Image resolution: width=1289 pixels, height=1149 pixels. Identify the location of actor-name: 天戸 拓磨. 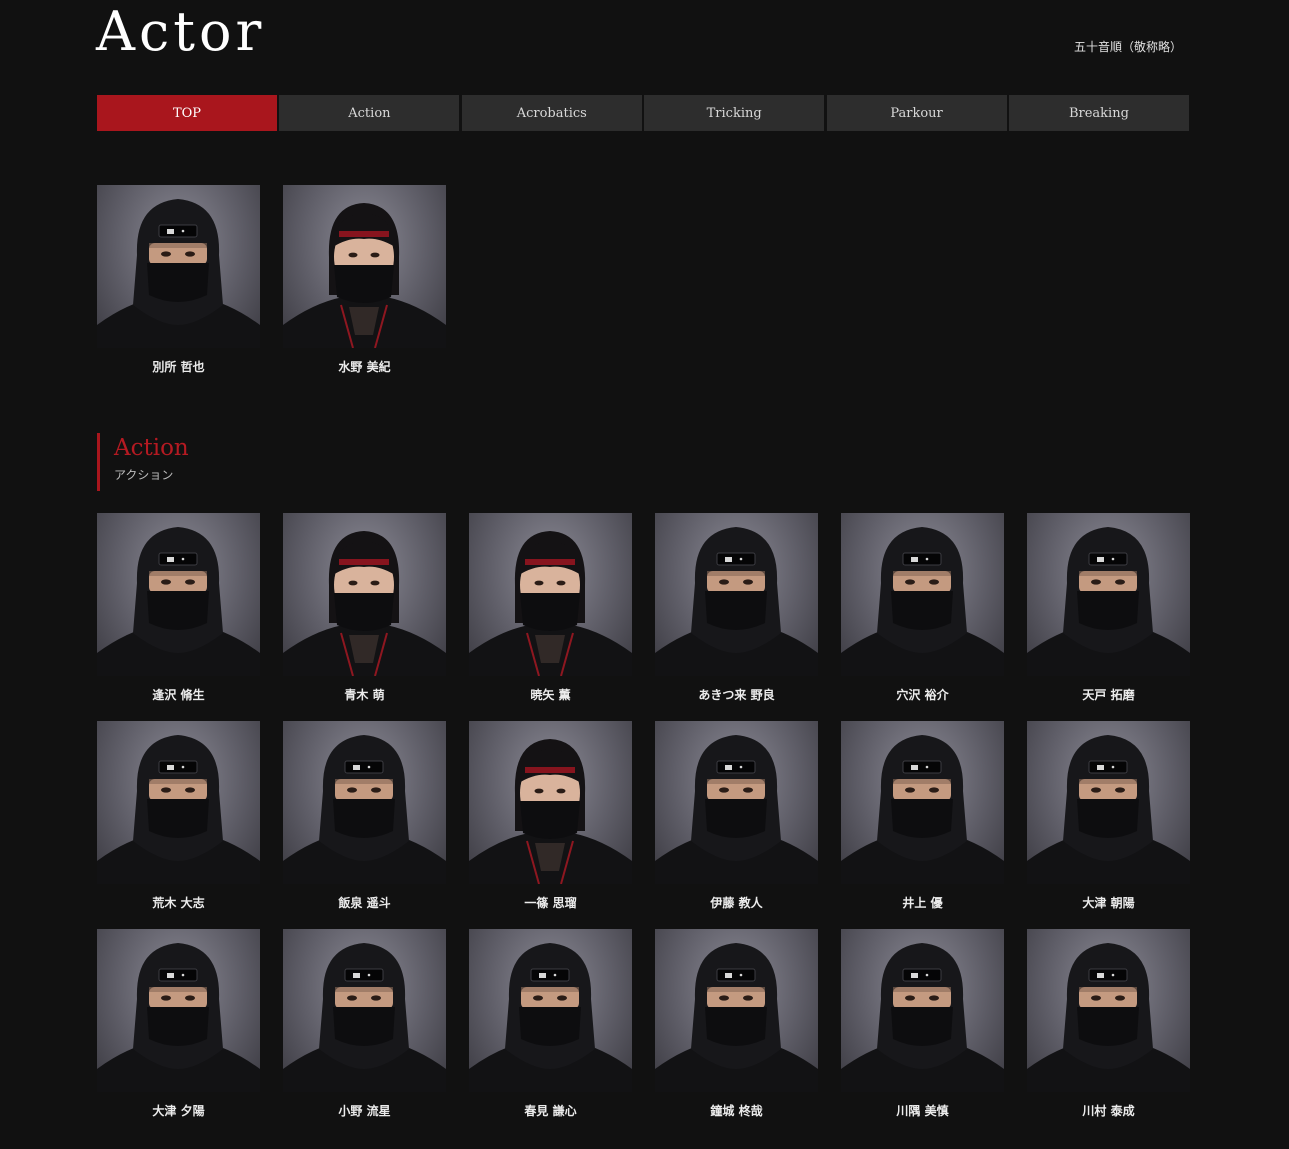
(1108, 695).